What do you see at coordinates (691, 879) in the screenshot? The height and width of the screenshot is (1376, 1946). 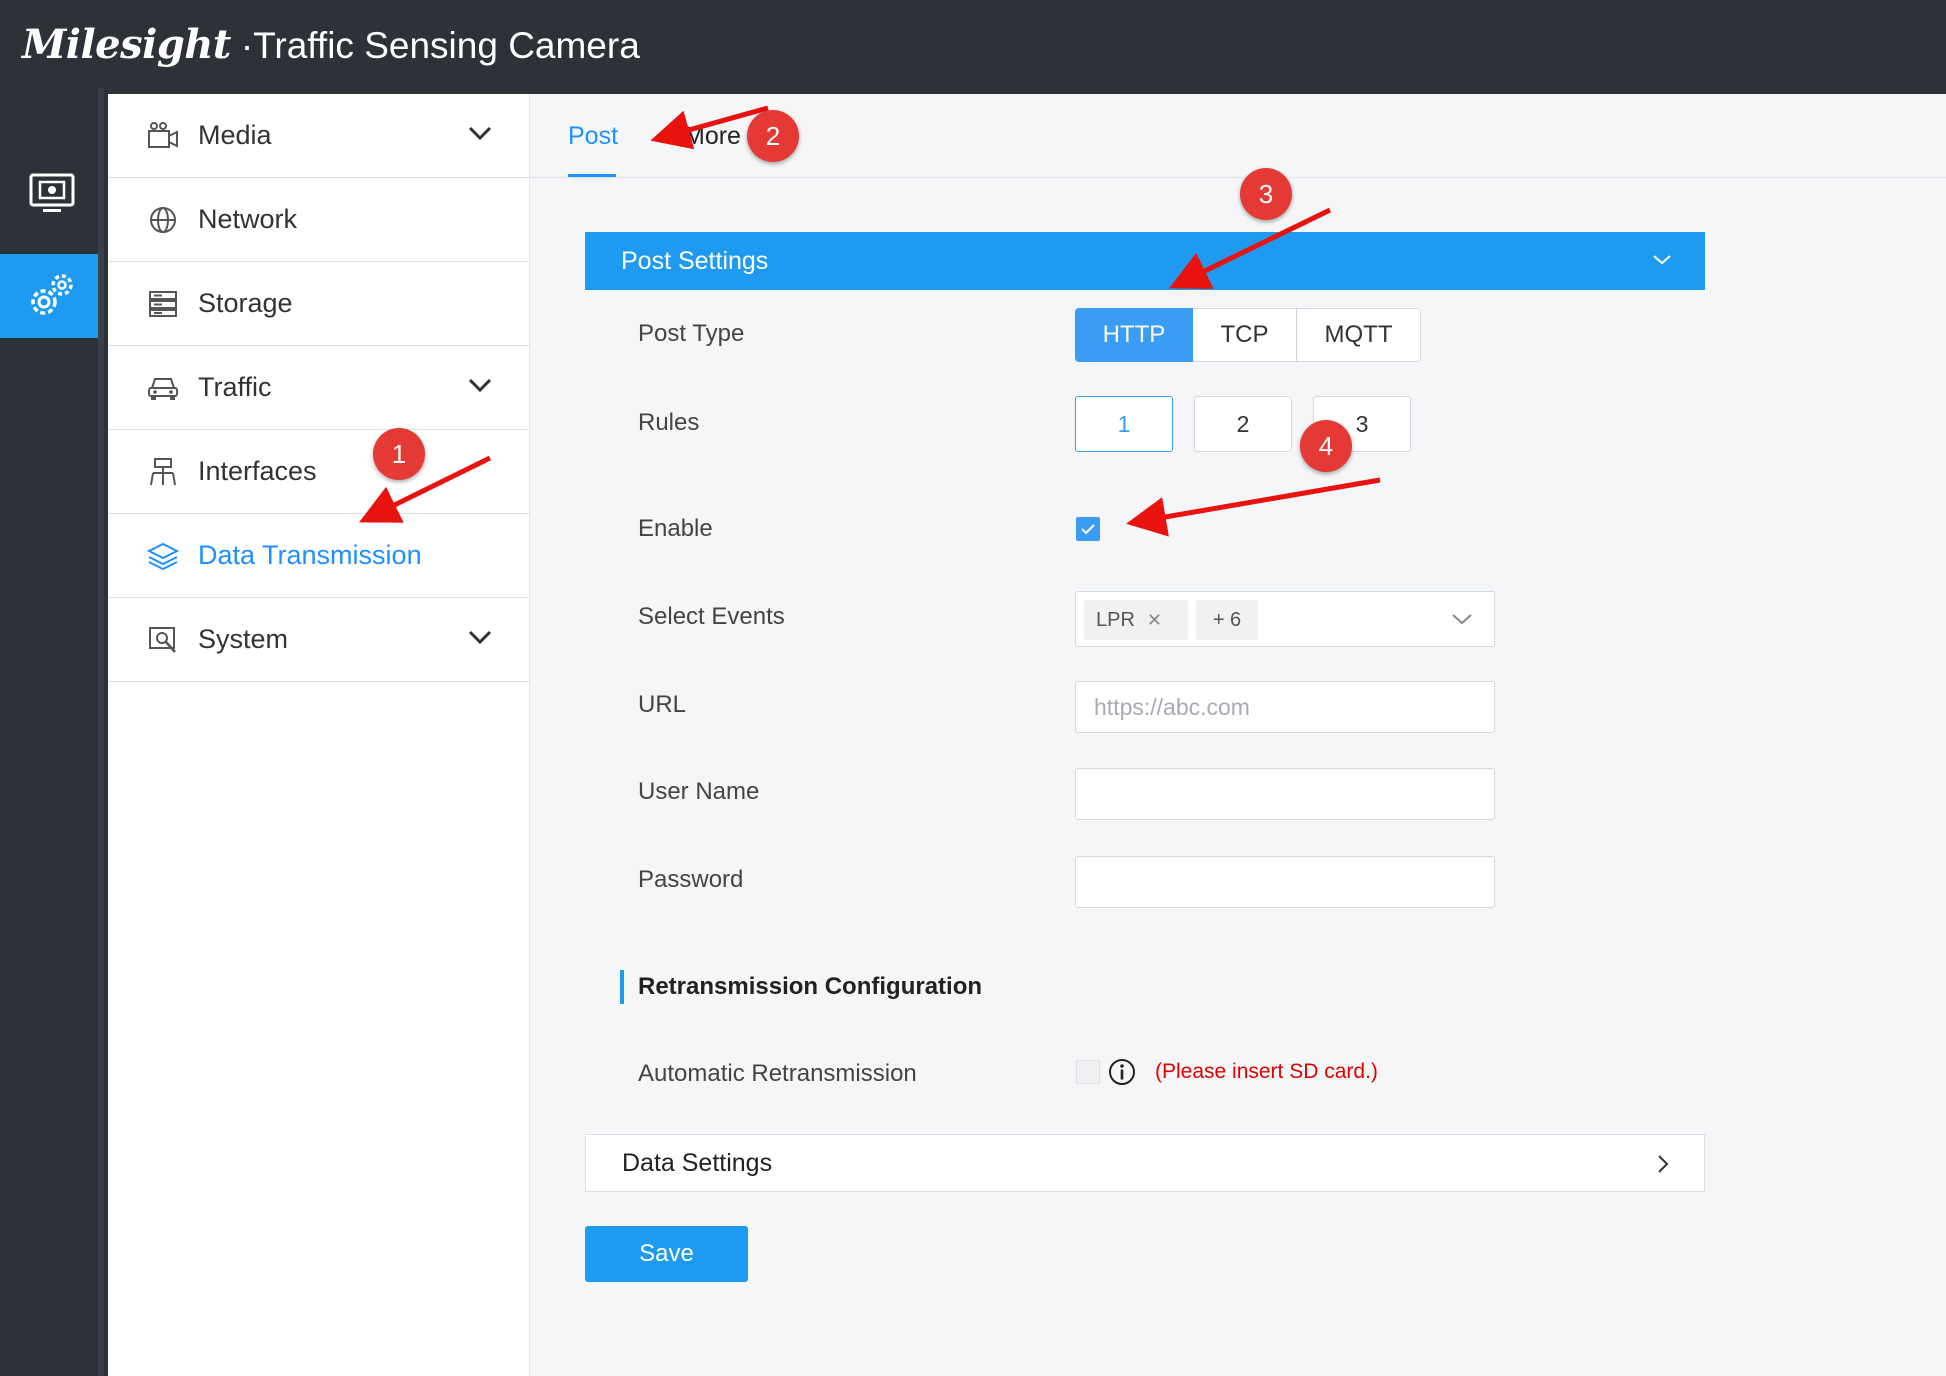 I see `password-label: Password` at bounding box center [691, 879].